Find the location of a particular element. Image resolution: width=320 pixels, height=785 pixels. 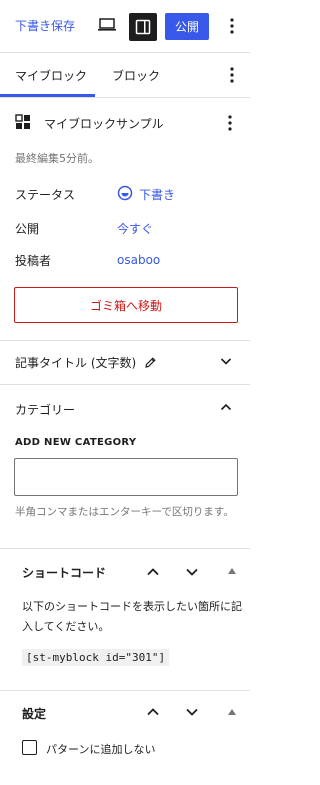

chevron-up-icon is located at coordinates (226, 407).